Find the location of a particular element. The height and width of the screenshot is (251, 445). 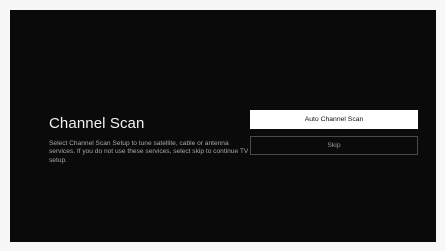

auto-channel-scan-label: Auto Channel Scan is located at coordinates (334, 119).